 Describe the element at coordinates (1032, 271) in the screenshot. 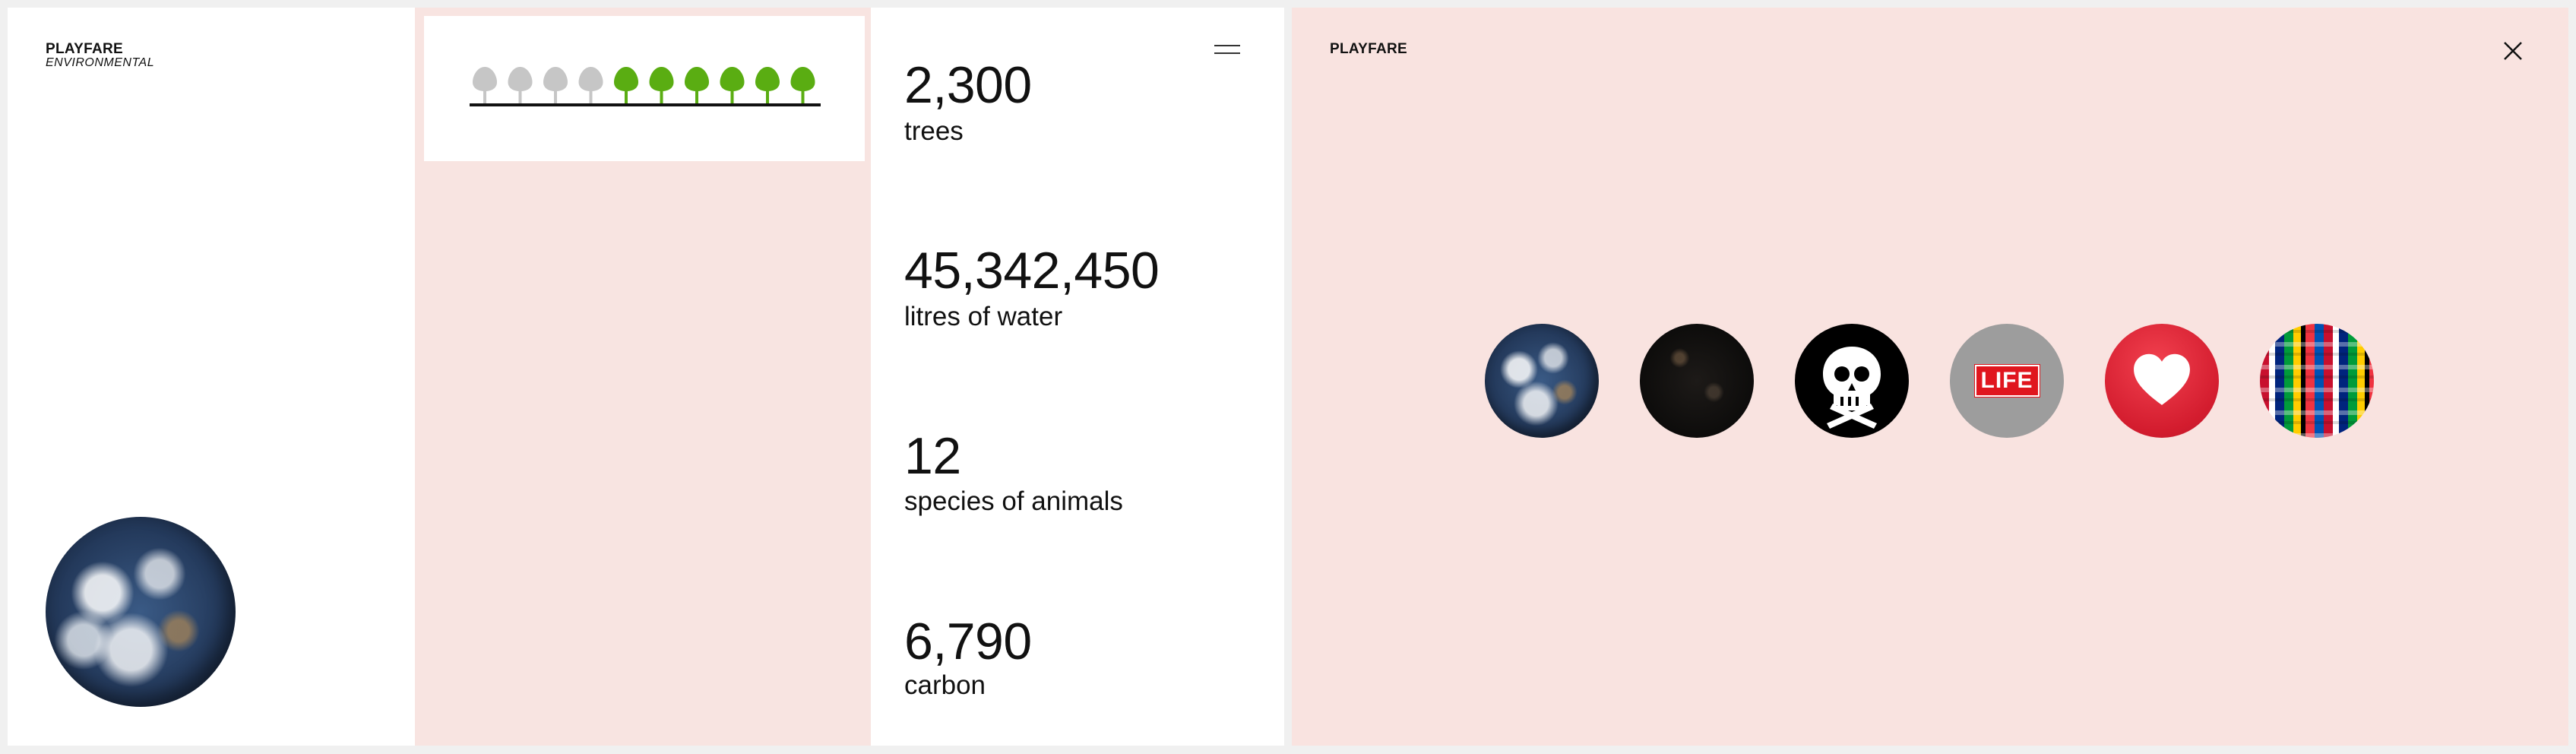

I see `stat-water-value: 45,342,450` at that location.